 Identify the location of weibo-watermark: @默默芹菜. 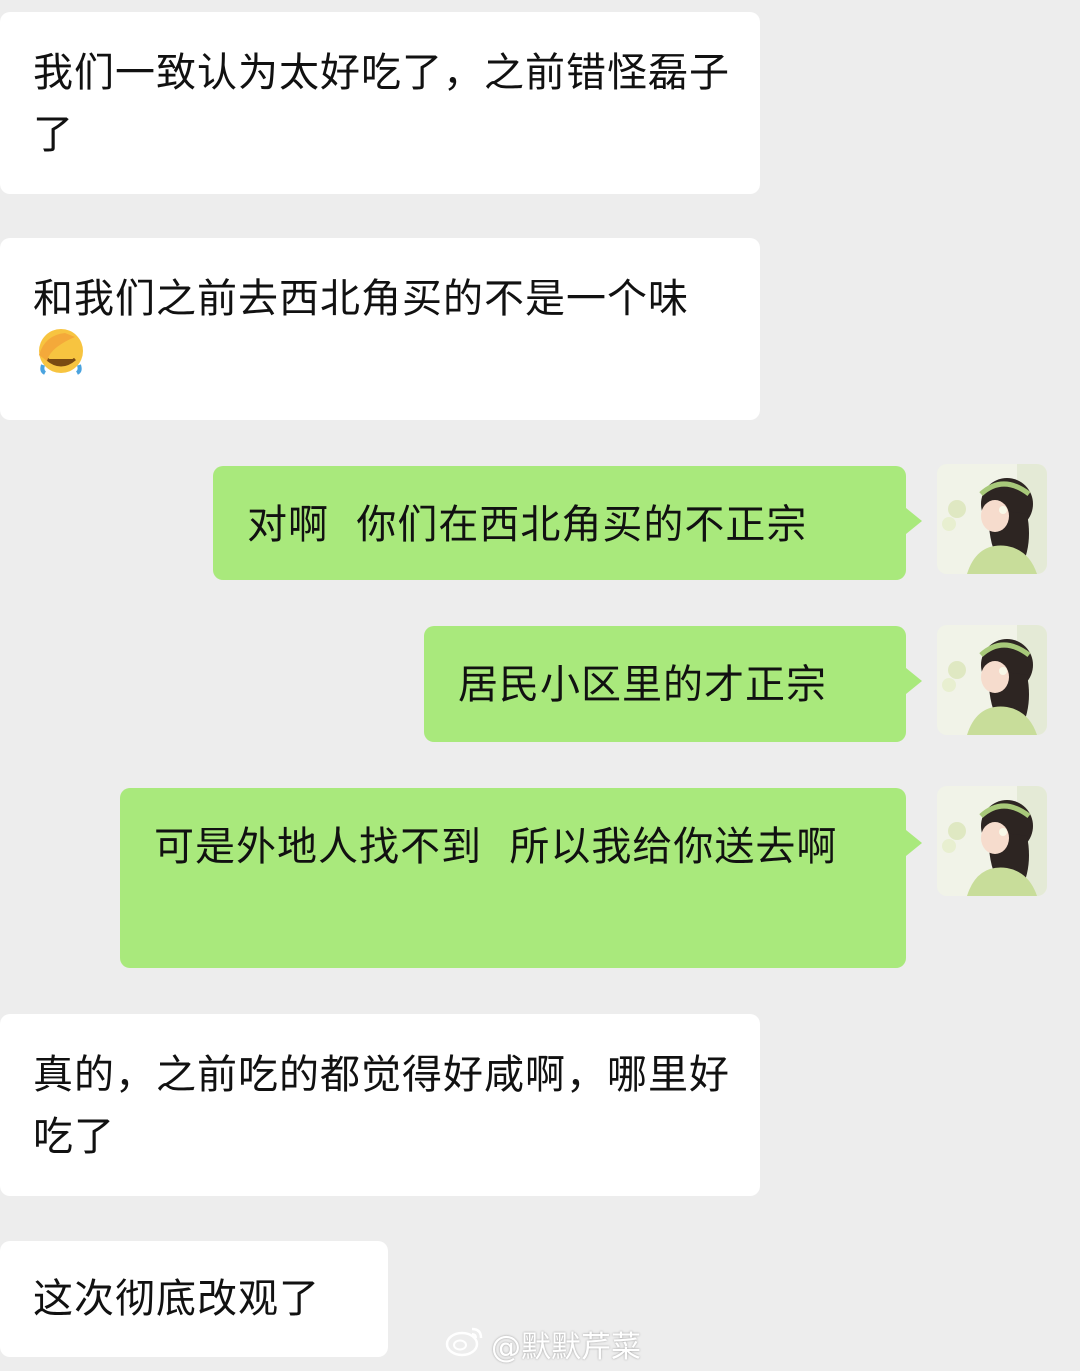
(543, 1344).